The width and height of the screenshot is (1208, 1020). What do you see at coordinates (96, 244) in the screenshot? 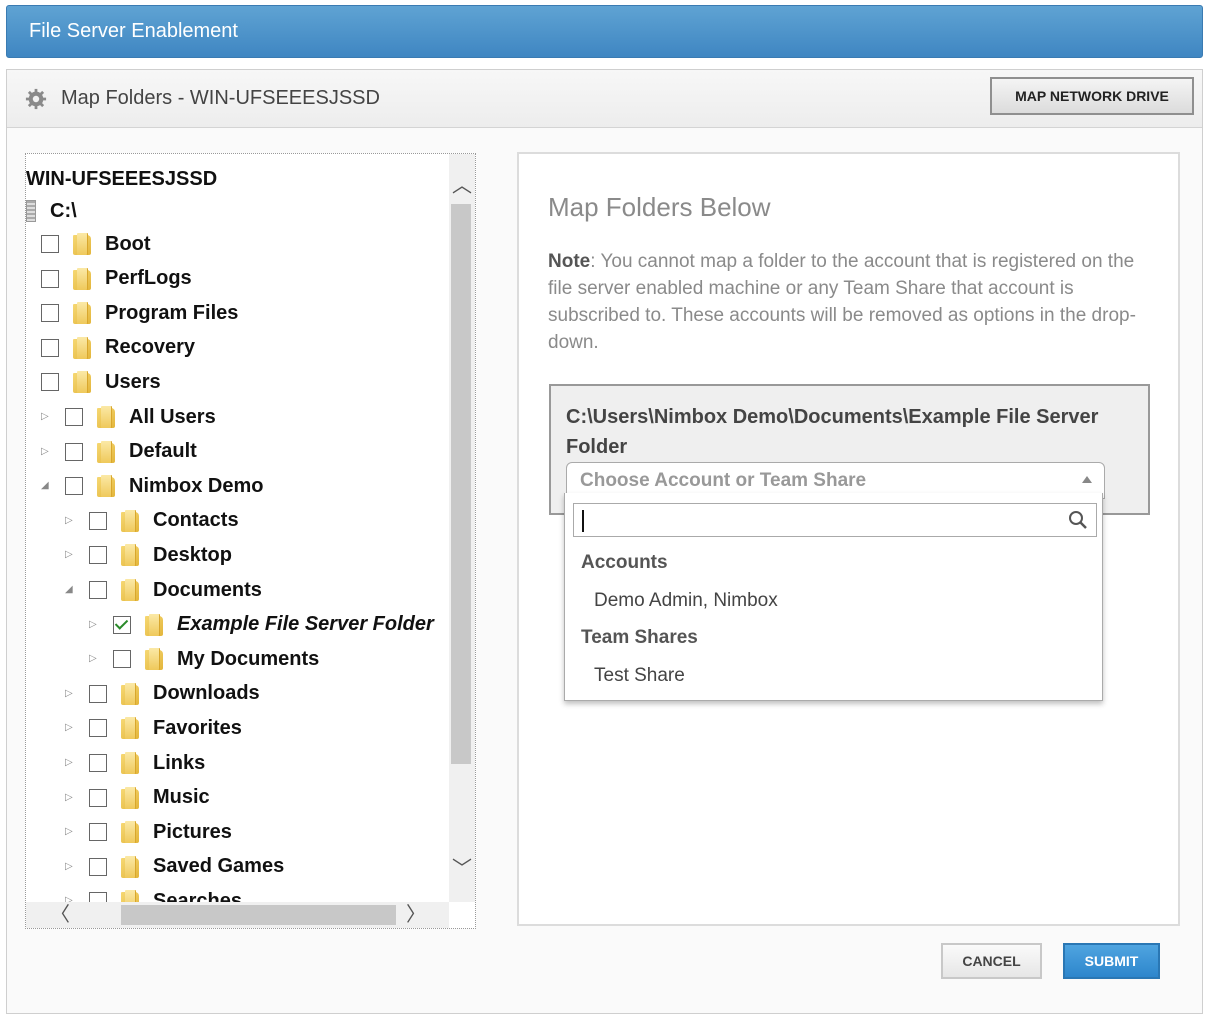
I see `tree-node: Boot` at bounding box center [96, 244].